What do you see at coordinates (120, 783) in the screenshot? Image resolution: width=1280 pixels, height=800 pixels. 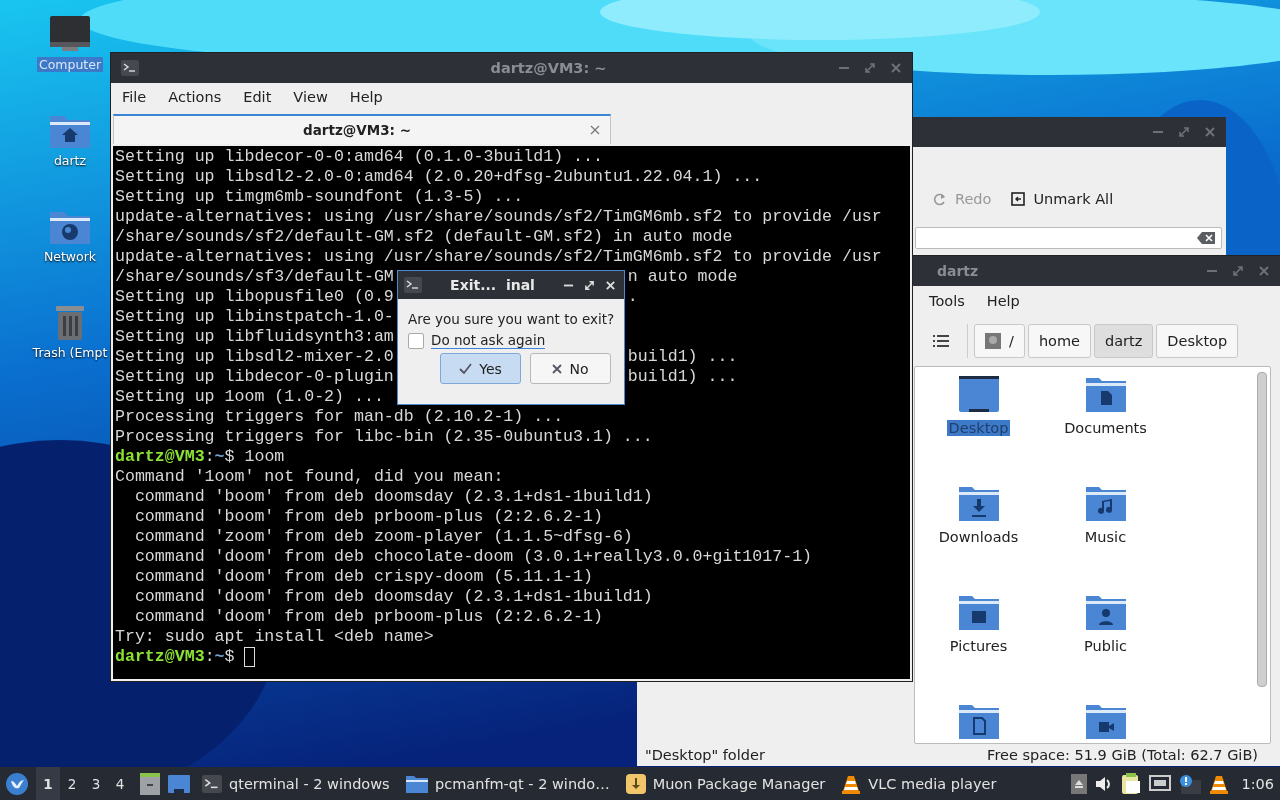 I see `workspace-button: 4` at bounding box center [120, 783].